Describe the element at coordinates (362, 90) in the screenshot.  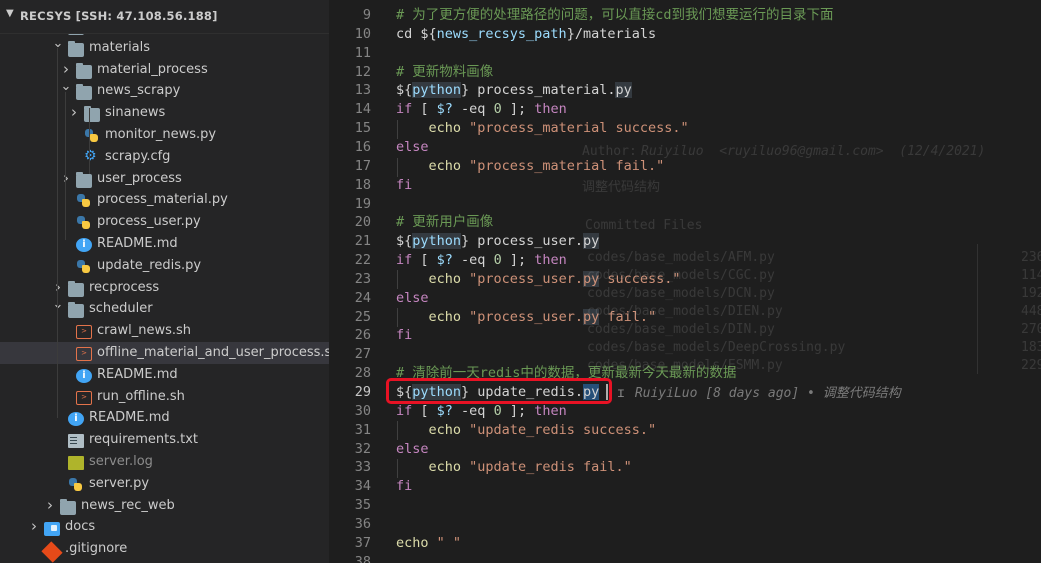
I see `line-number: 13` at that location.